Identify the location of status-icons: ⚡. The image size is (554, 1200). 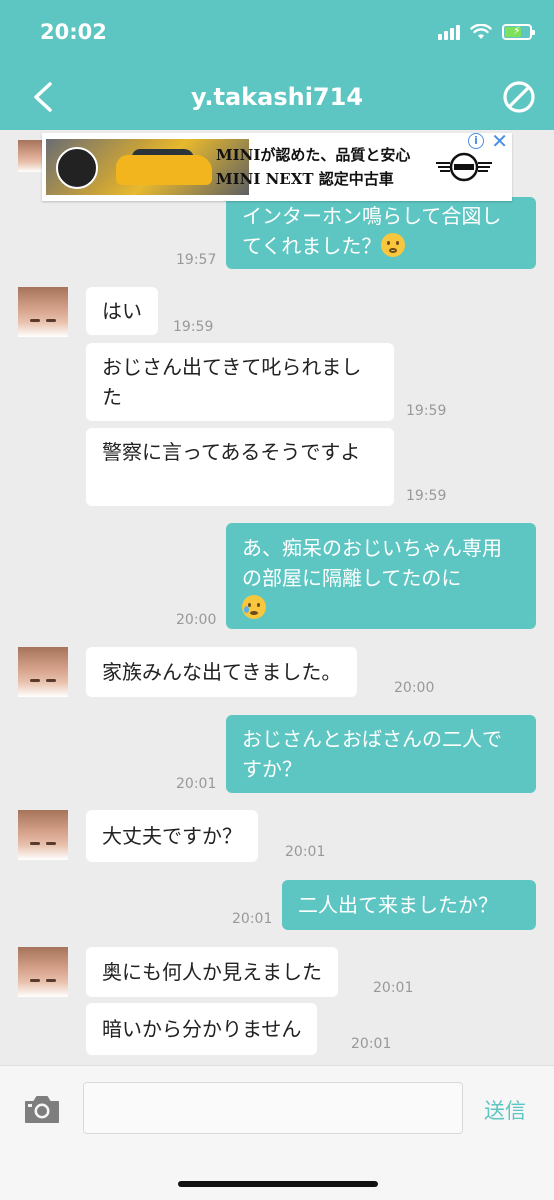
(486, 32).